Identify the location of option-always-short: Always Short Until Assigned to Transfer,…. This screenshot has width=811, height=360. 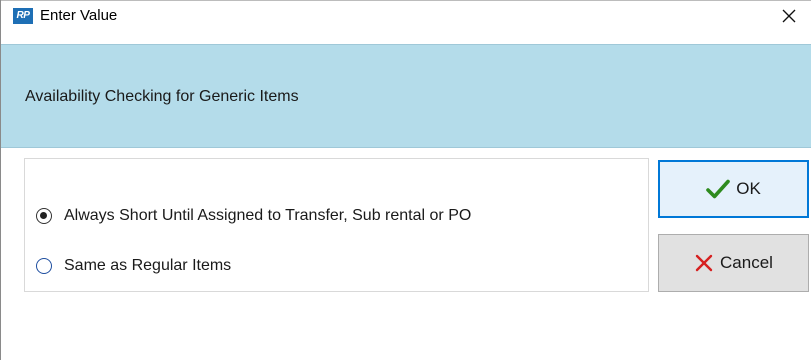
(253, 216).